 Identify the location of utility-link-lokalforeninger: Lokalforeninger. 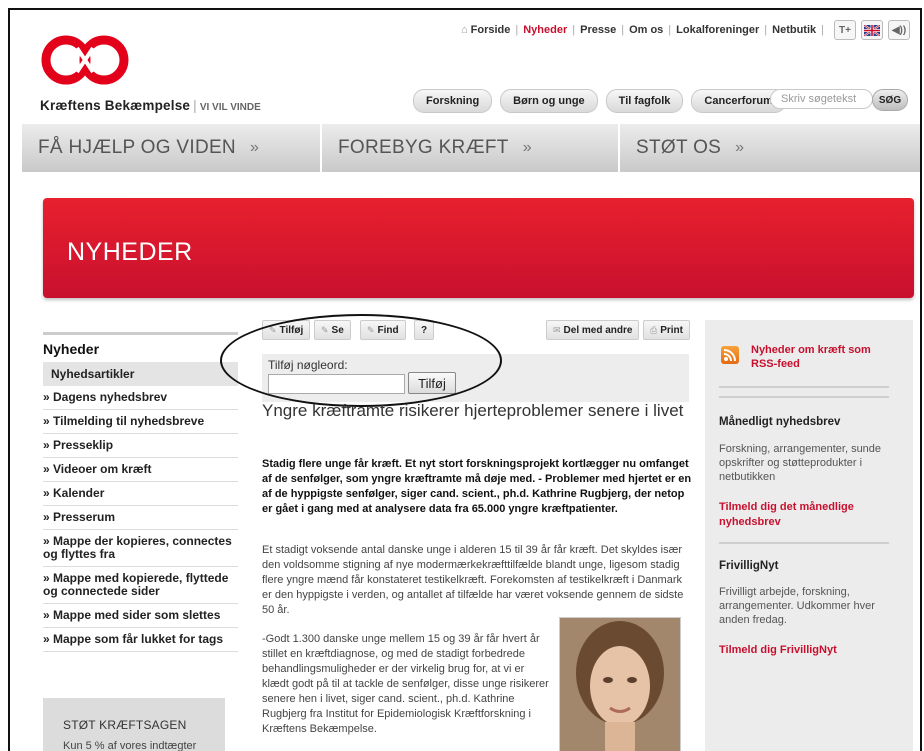
(717, 30).